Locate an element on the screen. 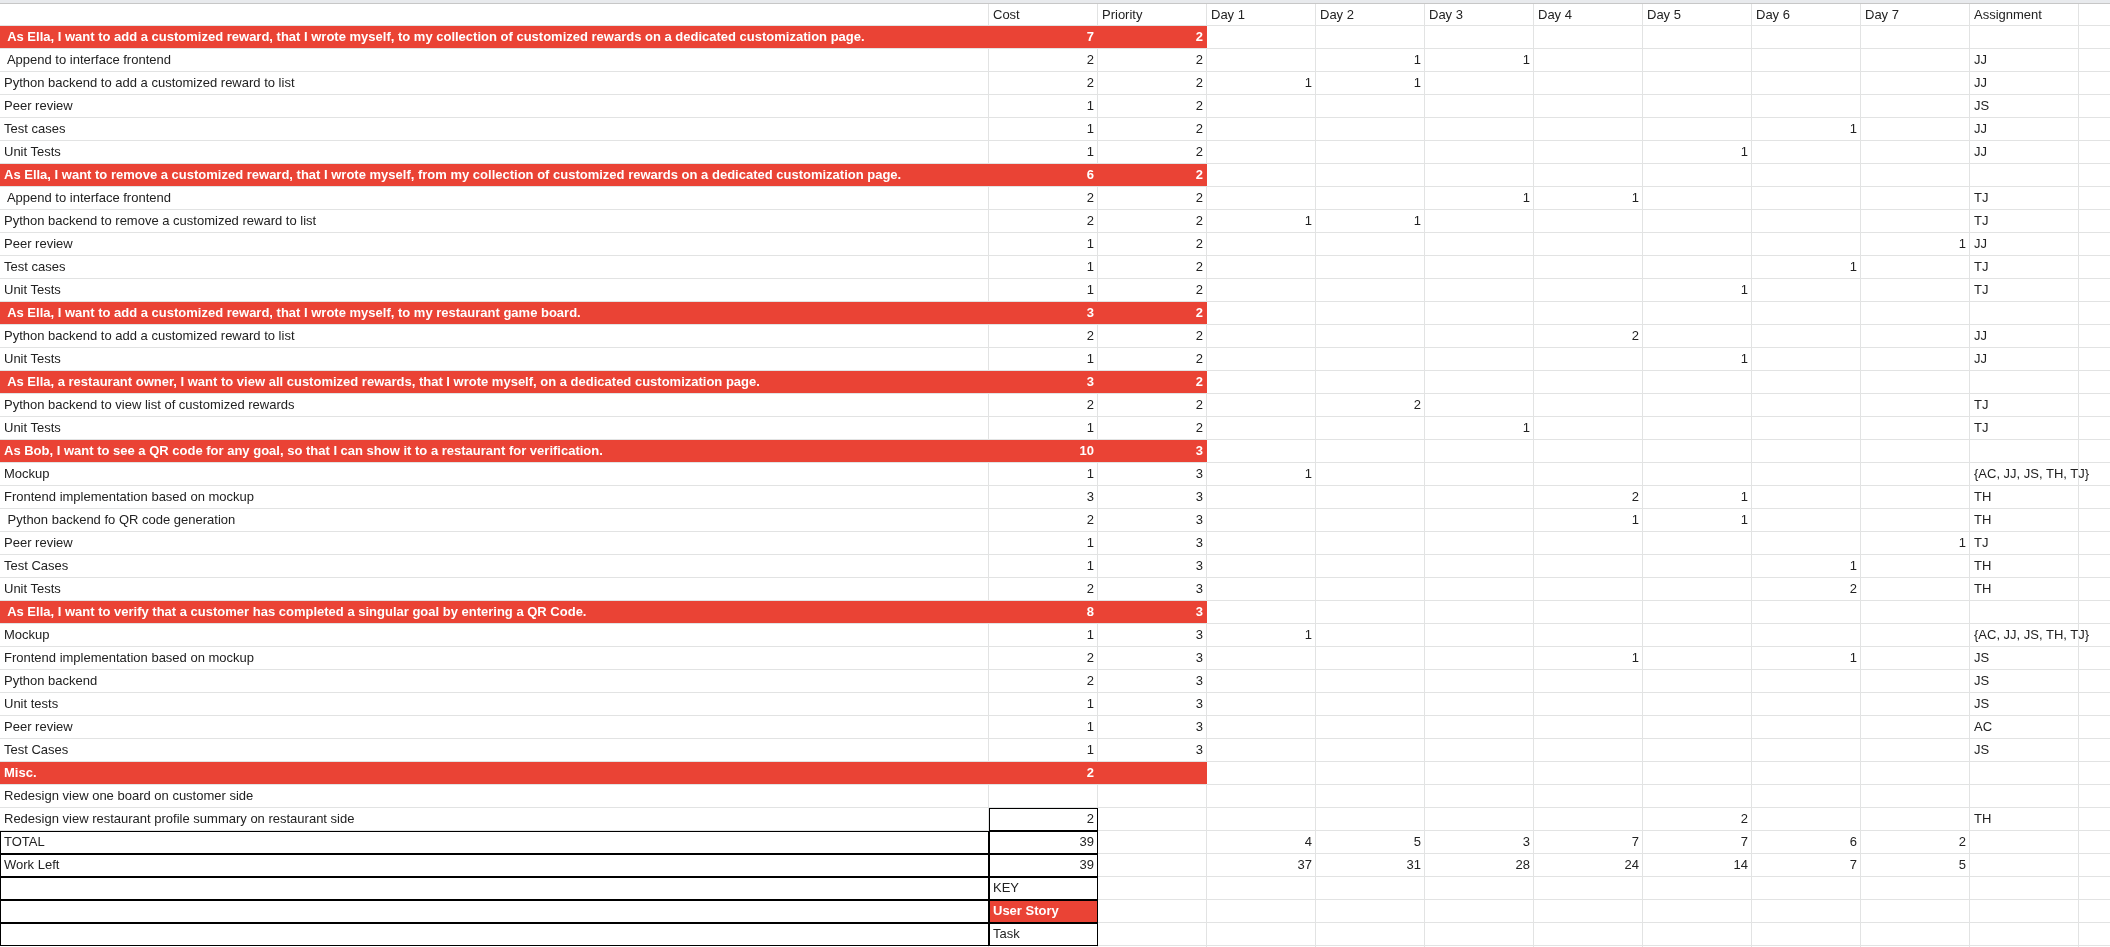  column-header: Day 5 is located at coordinates (1664, 15).